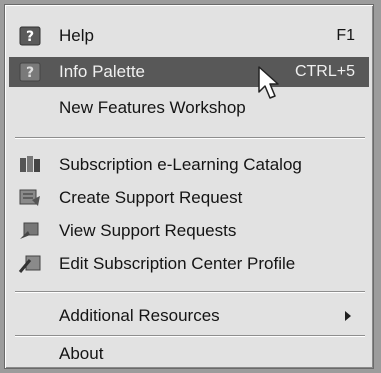 This screenshot has width=381, height=373. I want to click on mouse-cursor-icon, so click(268, 82).